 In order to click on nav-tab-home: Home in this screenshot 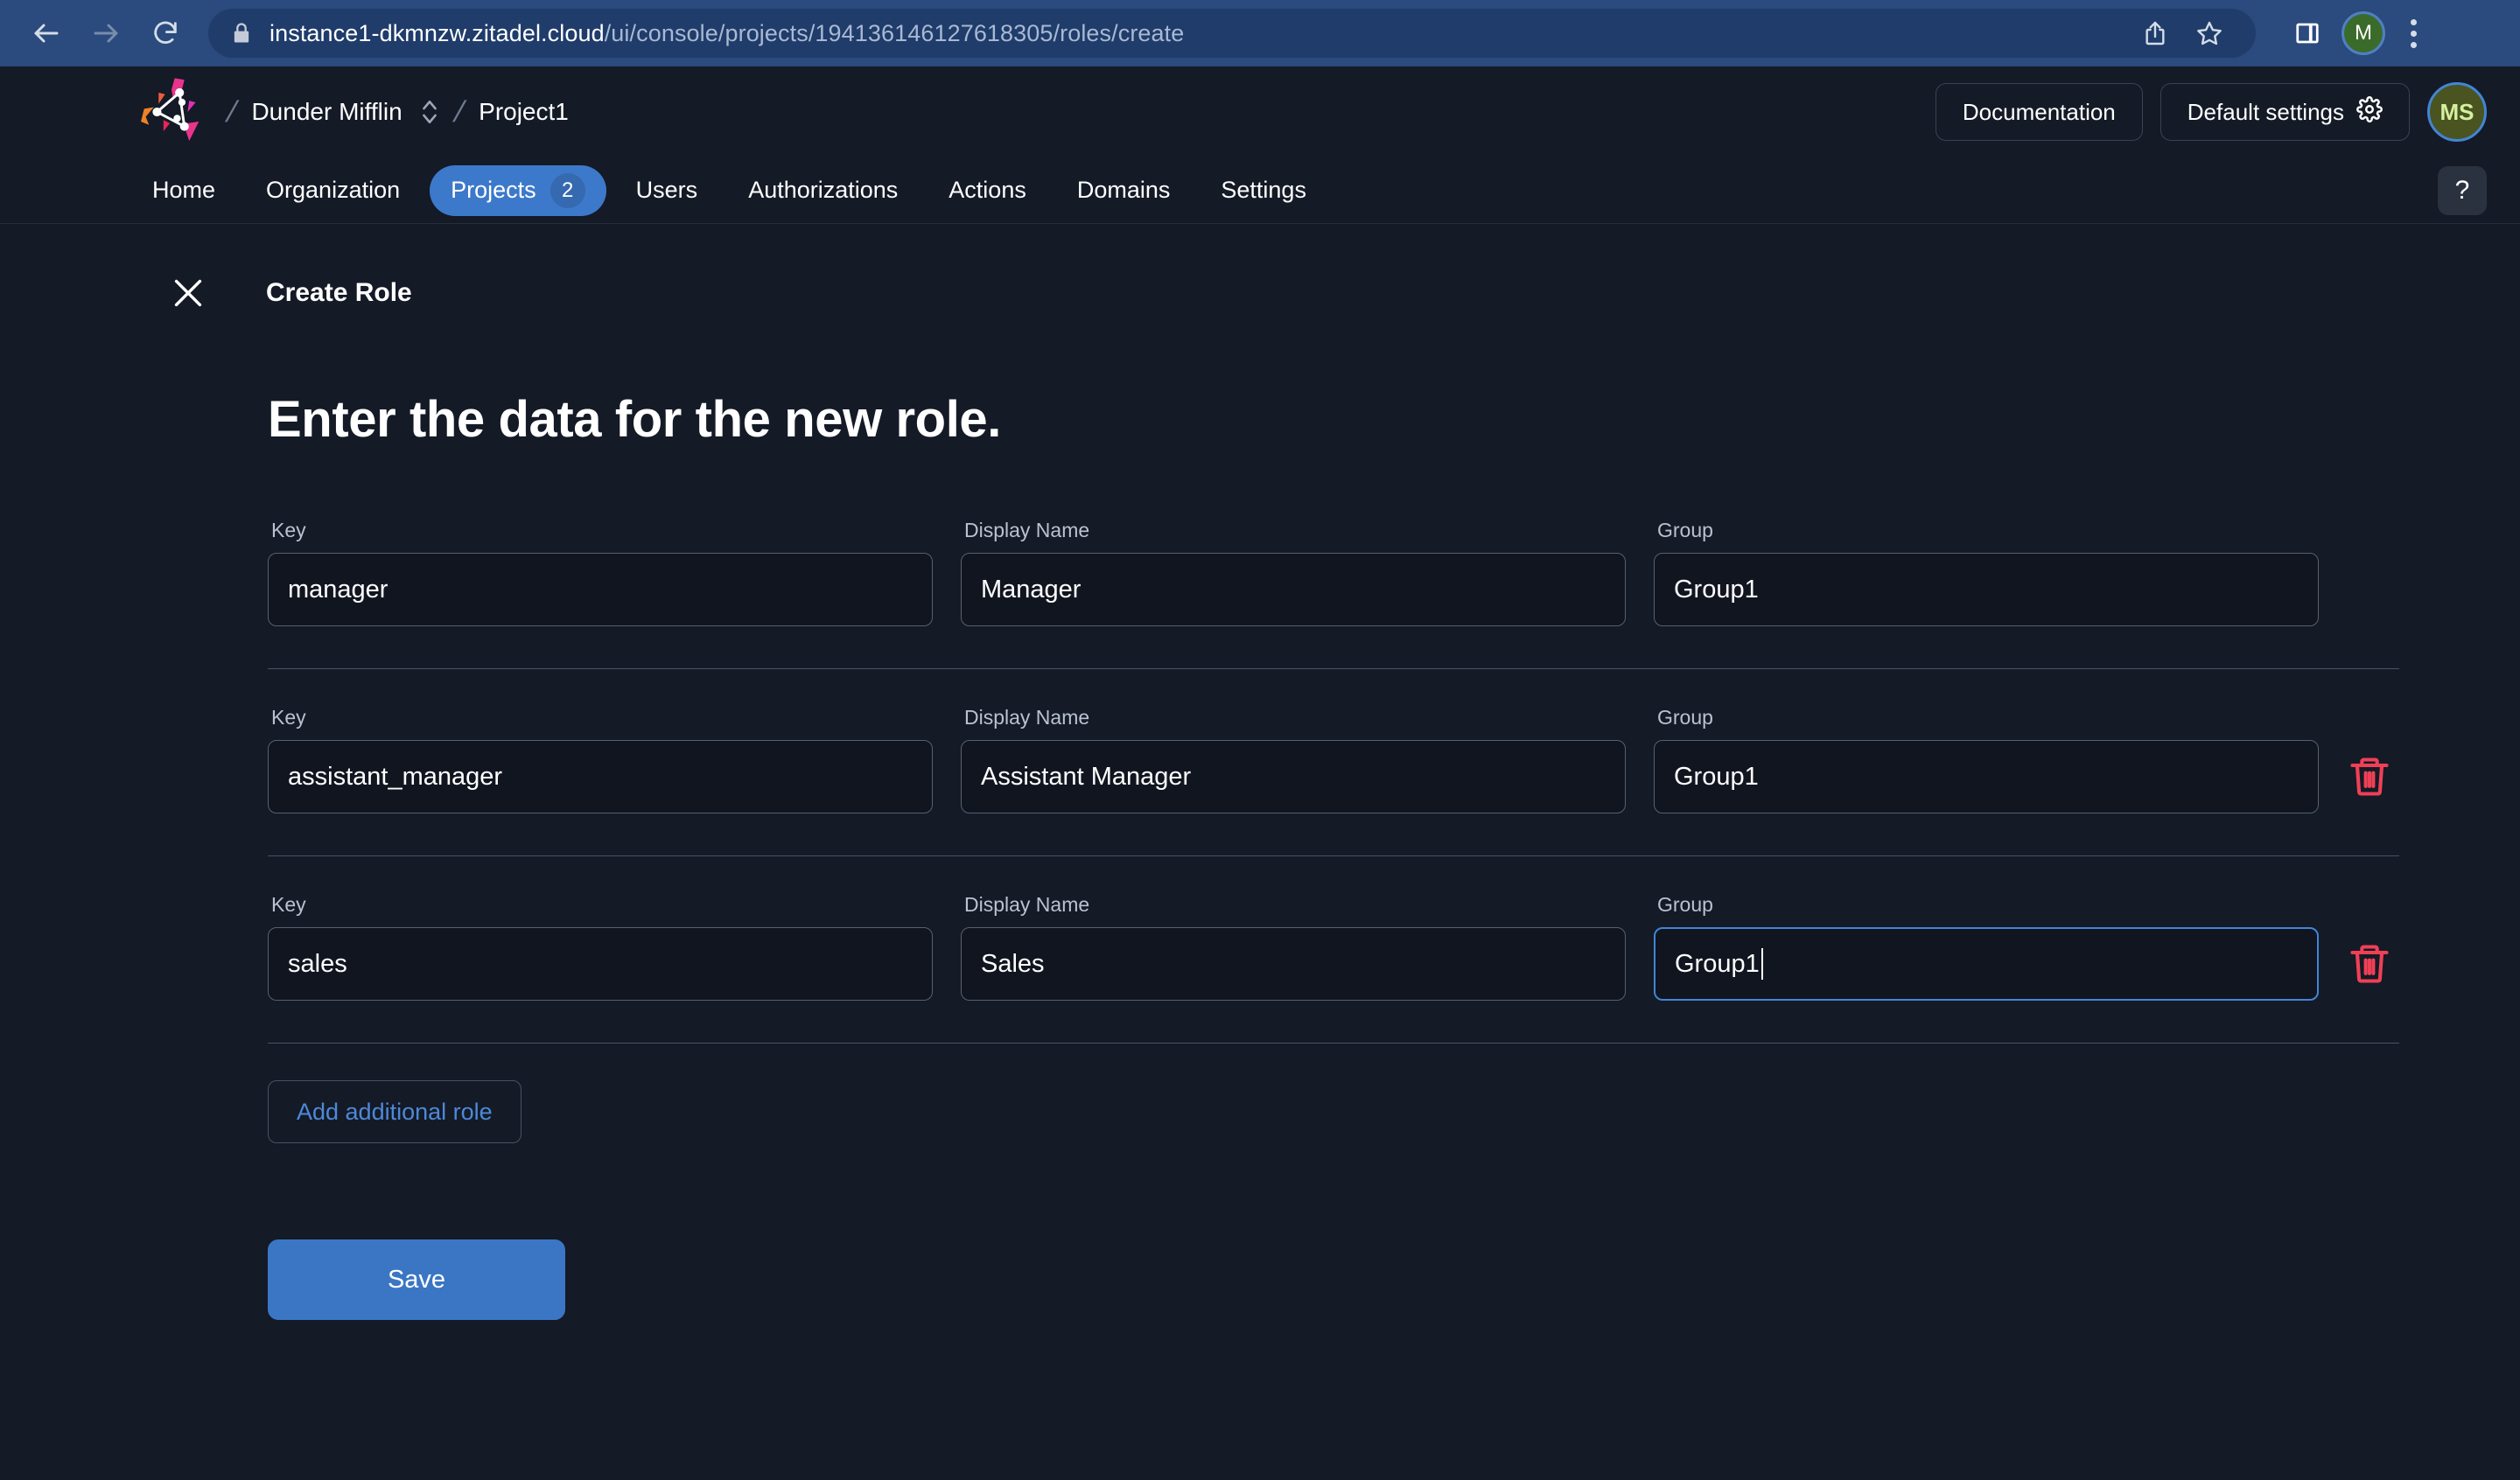, I will do `click(183, 191)`.